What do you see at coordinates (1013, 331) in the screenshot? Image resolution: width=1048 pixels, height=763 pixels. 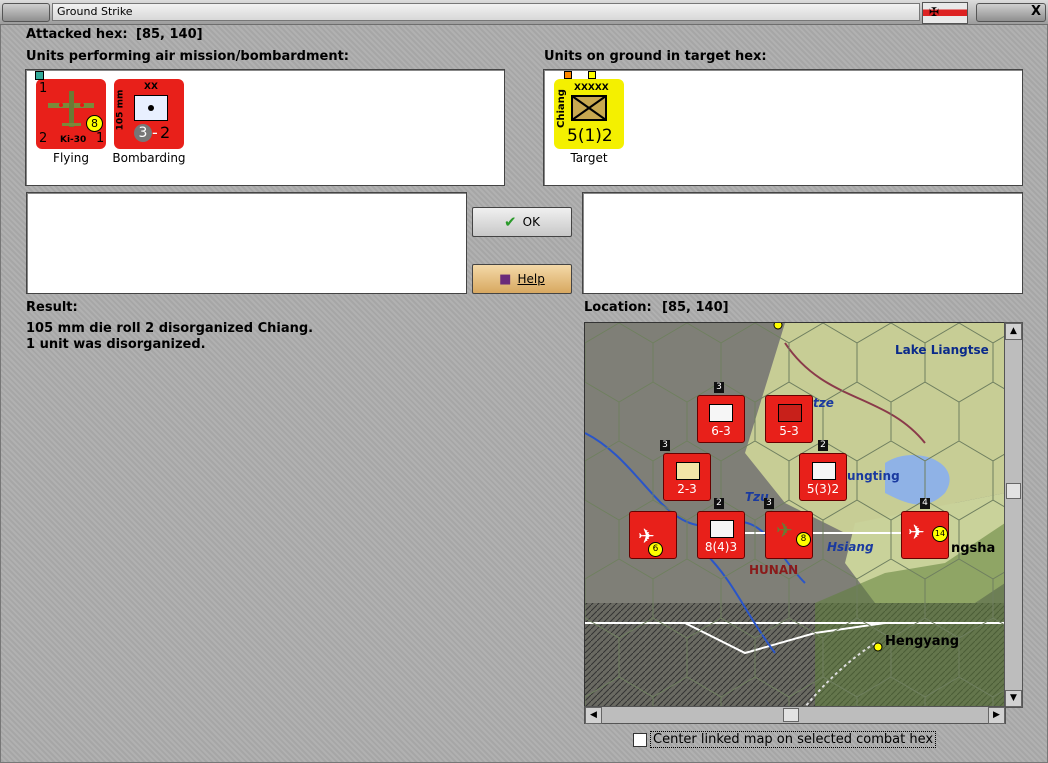 I see `scroll-up-arrow-icon: ▲` at bounding box center [1013, 331].